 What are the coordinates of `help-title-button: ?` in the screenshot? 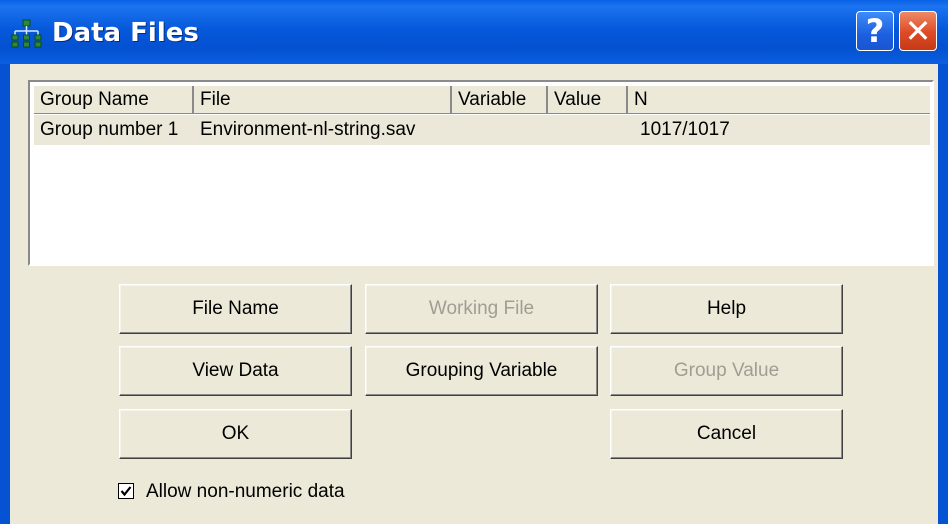 It's located at (875, 31).